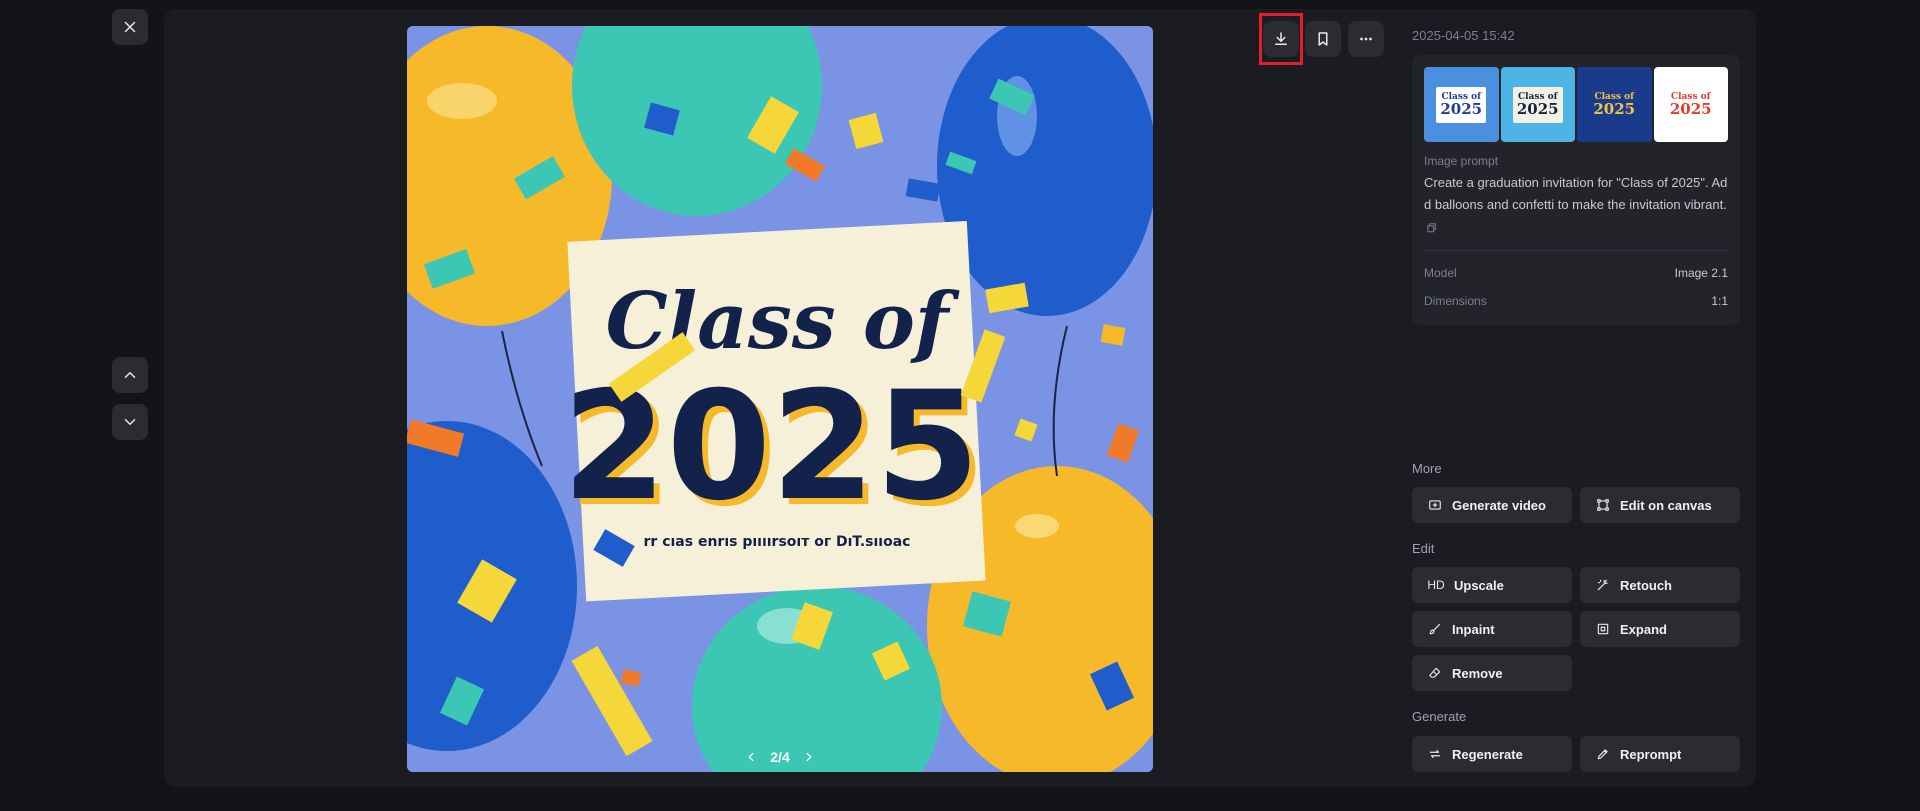 This screenshot has height=811, width=1920. What do you see at coordinates (1576, 250) in the screenshot?
I see `divider` at bounding box center [1576, 250].